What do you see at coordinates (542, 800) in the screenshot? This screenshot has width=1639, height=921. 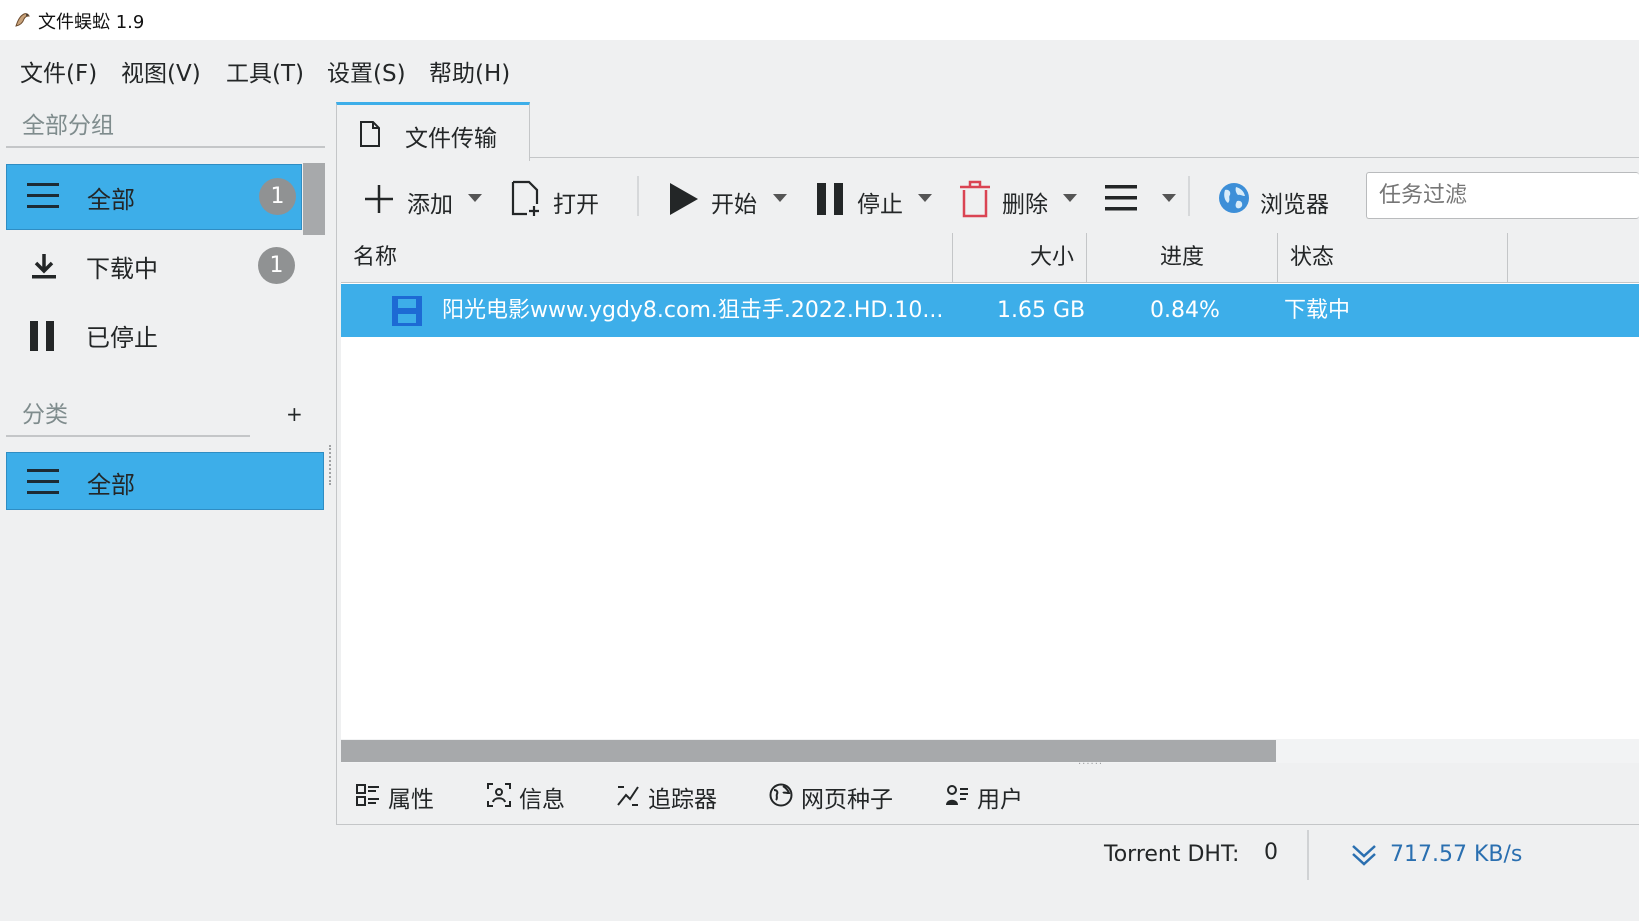 I see `tab-label: 信息` at bounding box center [542, 800].